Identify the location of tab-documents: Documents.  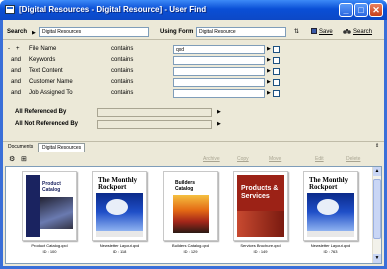
(20, 147).